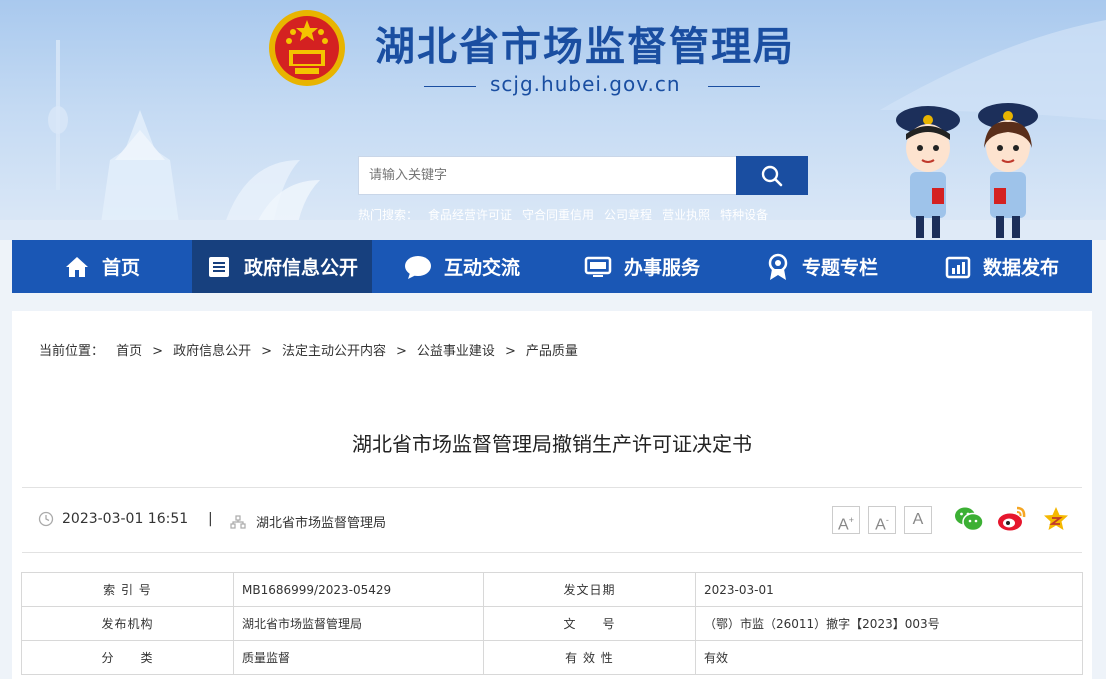  Describe the element at coordinates (686, 215) in the screenshot. I see `hot-search-term: 营业执照` at that location.